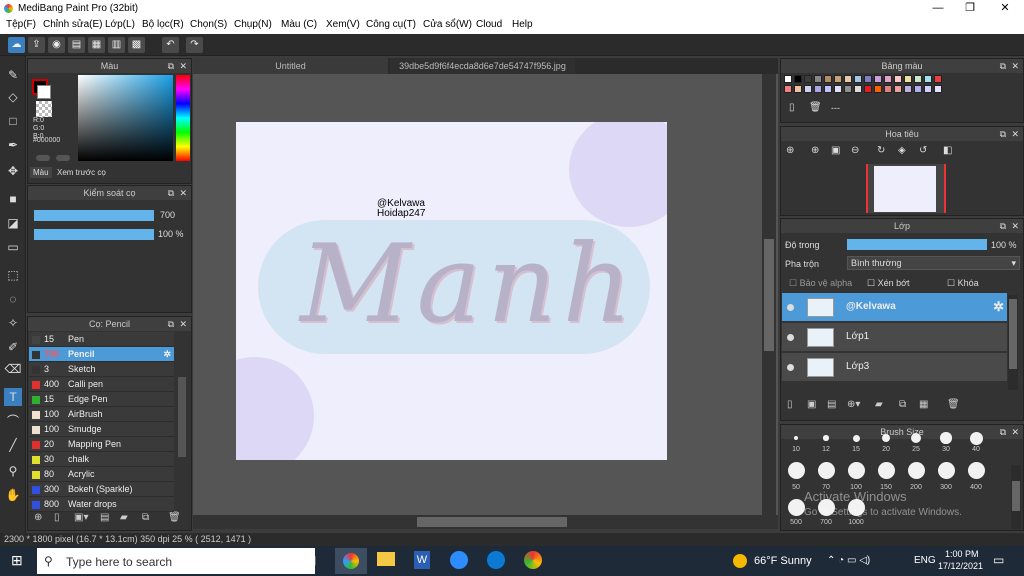 The image size is (1024, 576). Describe the element at coordinates (101, 429) in the screenshot. I see `brush-list-item: 100 Smudge` at that location.